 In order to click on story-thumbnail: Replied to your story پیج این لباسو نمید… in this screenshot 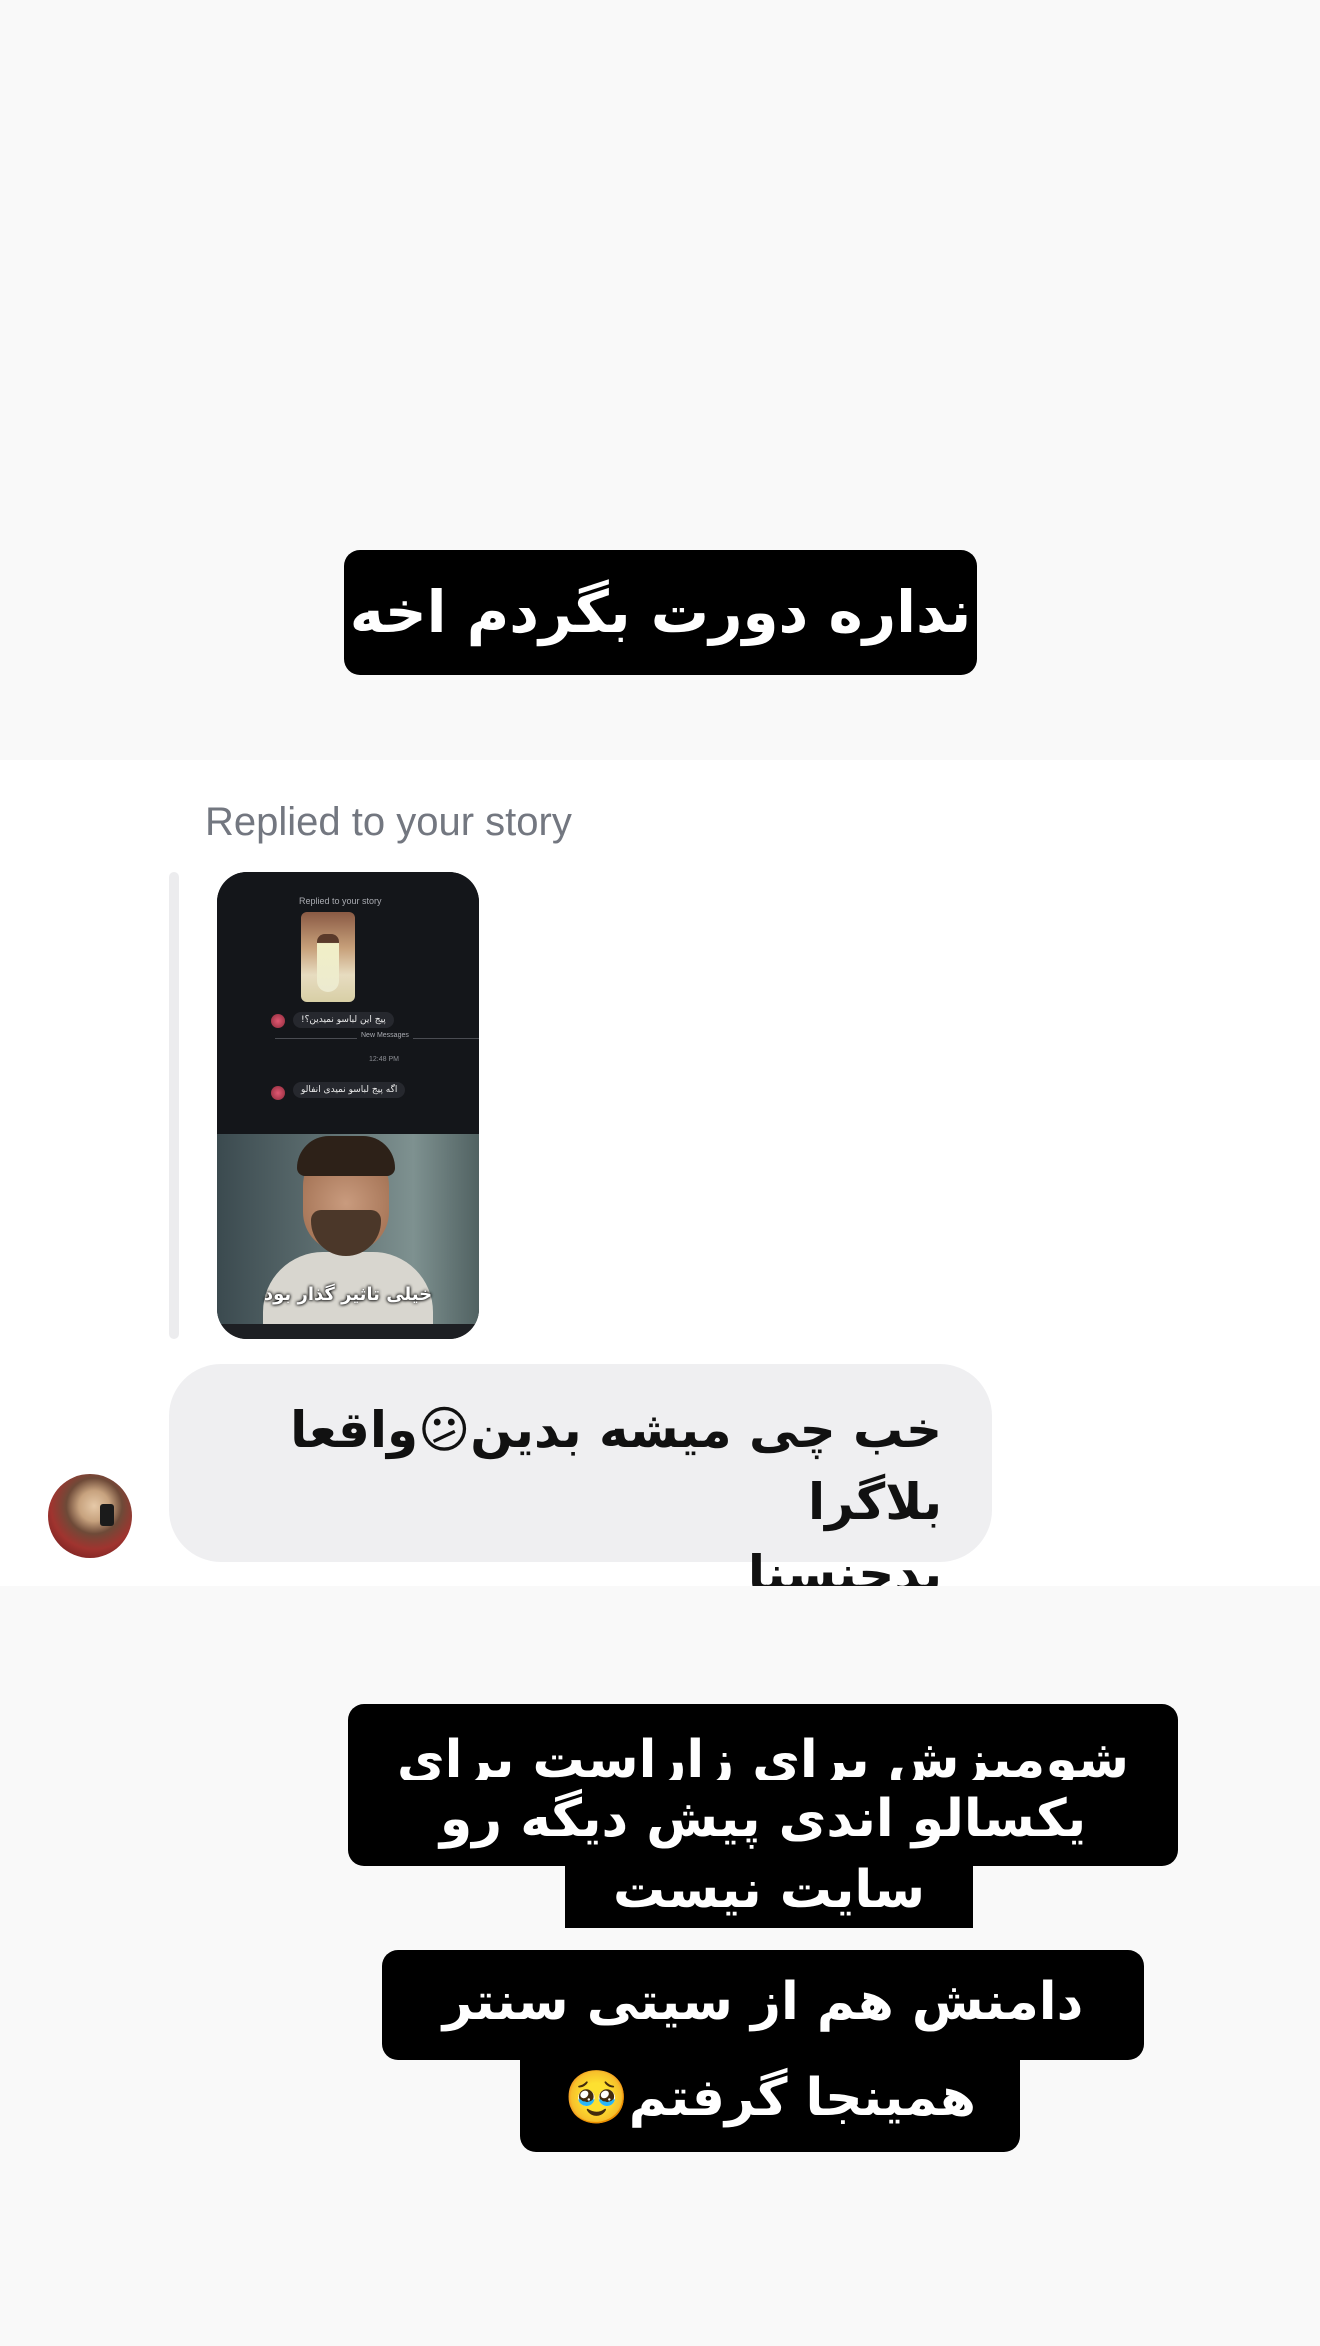, I will do `click(348, 1105)`.